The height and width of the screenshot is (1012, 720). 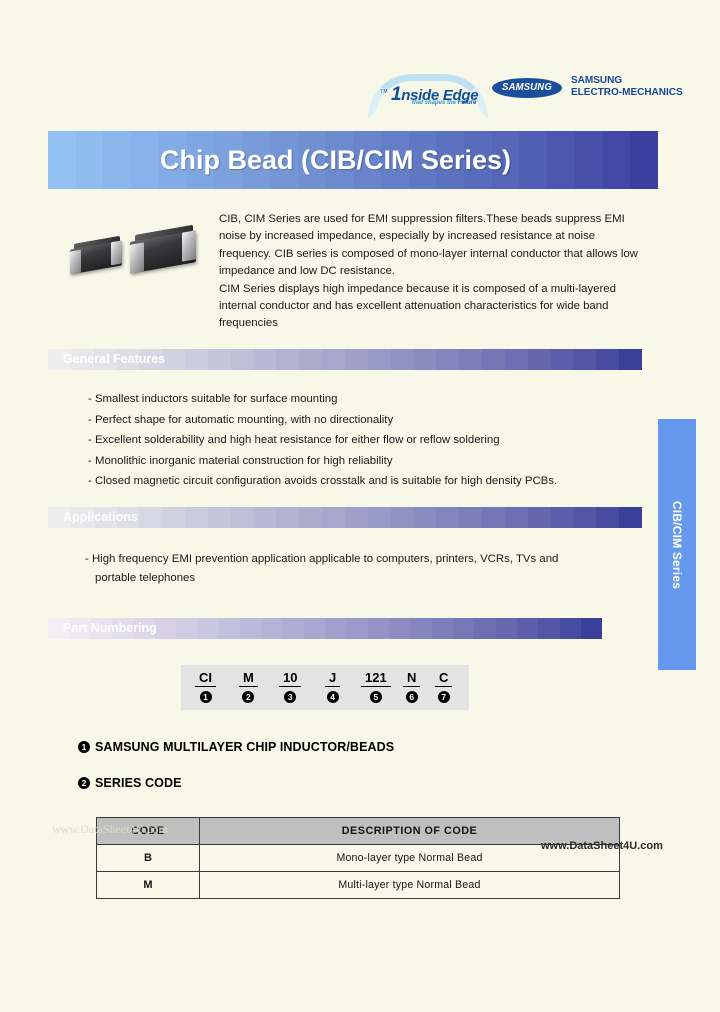 What do you see at coordinates (358, 885) in the screenshot?
I see `table-row: M Multi-layer type Normal Bead` at bounding box center [358, 885].